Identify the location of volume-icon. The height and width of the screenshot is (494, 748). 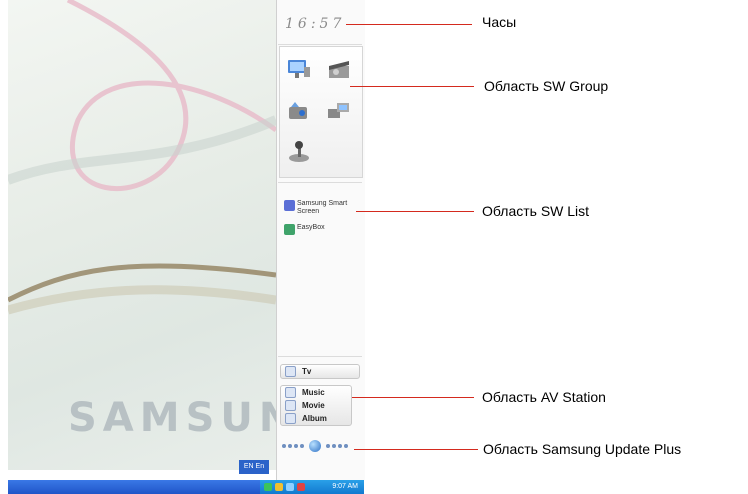
(290, 487).